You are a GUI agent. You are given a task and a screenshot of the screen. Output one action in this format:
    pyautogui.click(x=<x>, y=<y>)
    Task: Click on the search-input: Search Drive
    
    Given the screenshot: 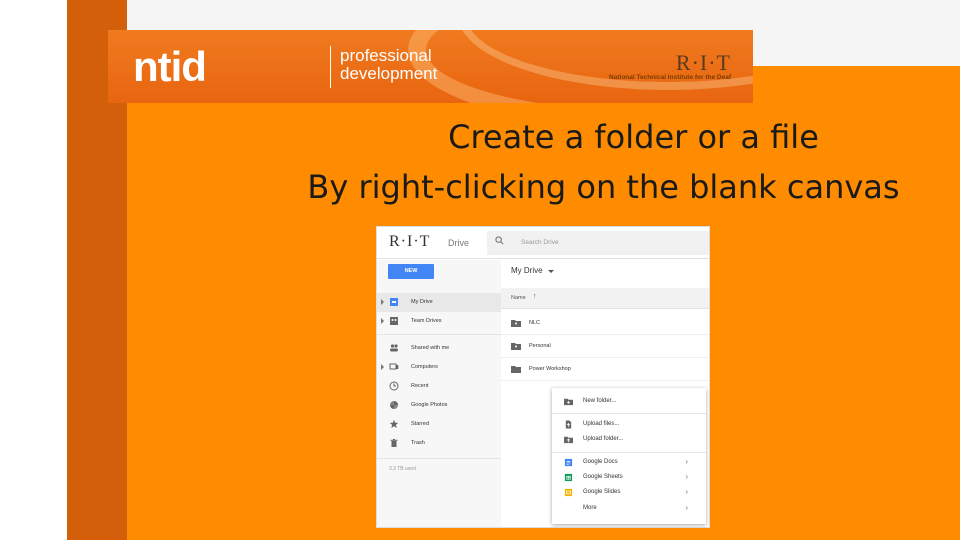 What is the action you would take?
    pyautogui.click(x=598, y=243)
    